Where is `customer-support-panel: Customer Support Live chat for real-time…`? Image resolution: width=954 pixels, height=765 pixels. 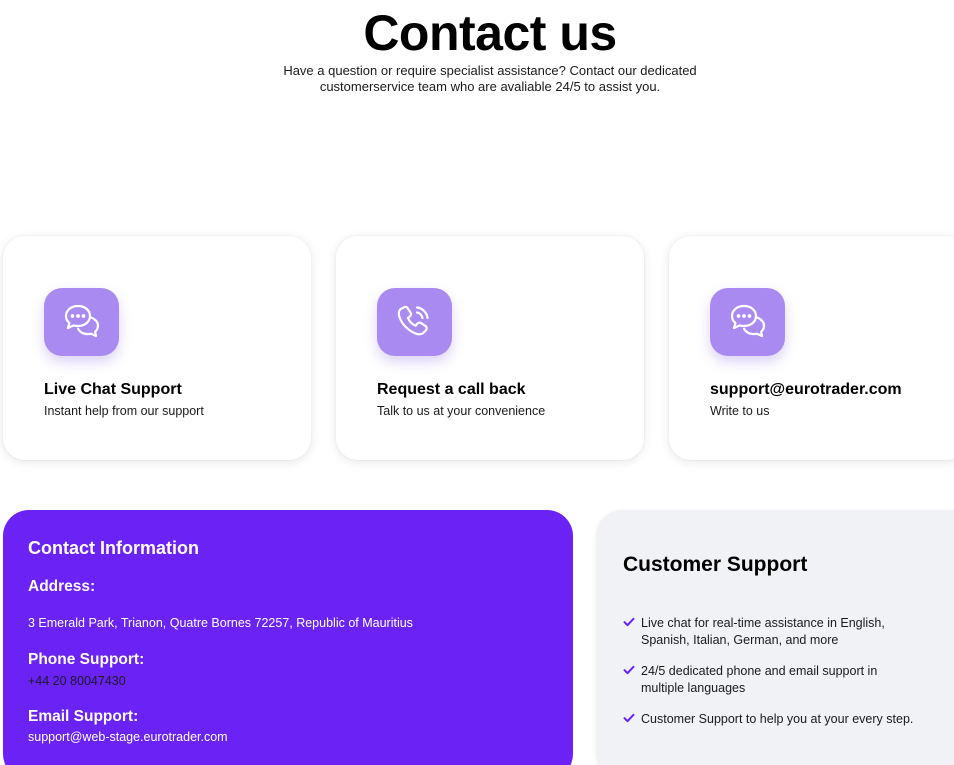 customer-support-panel: Customer Support Live chat for real-time… is located at coordinates (775, 637).